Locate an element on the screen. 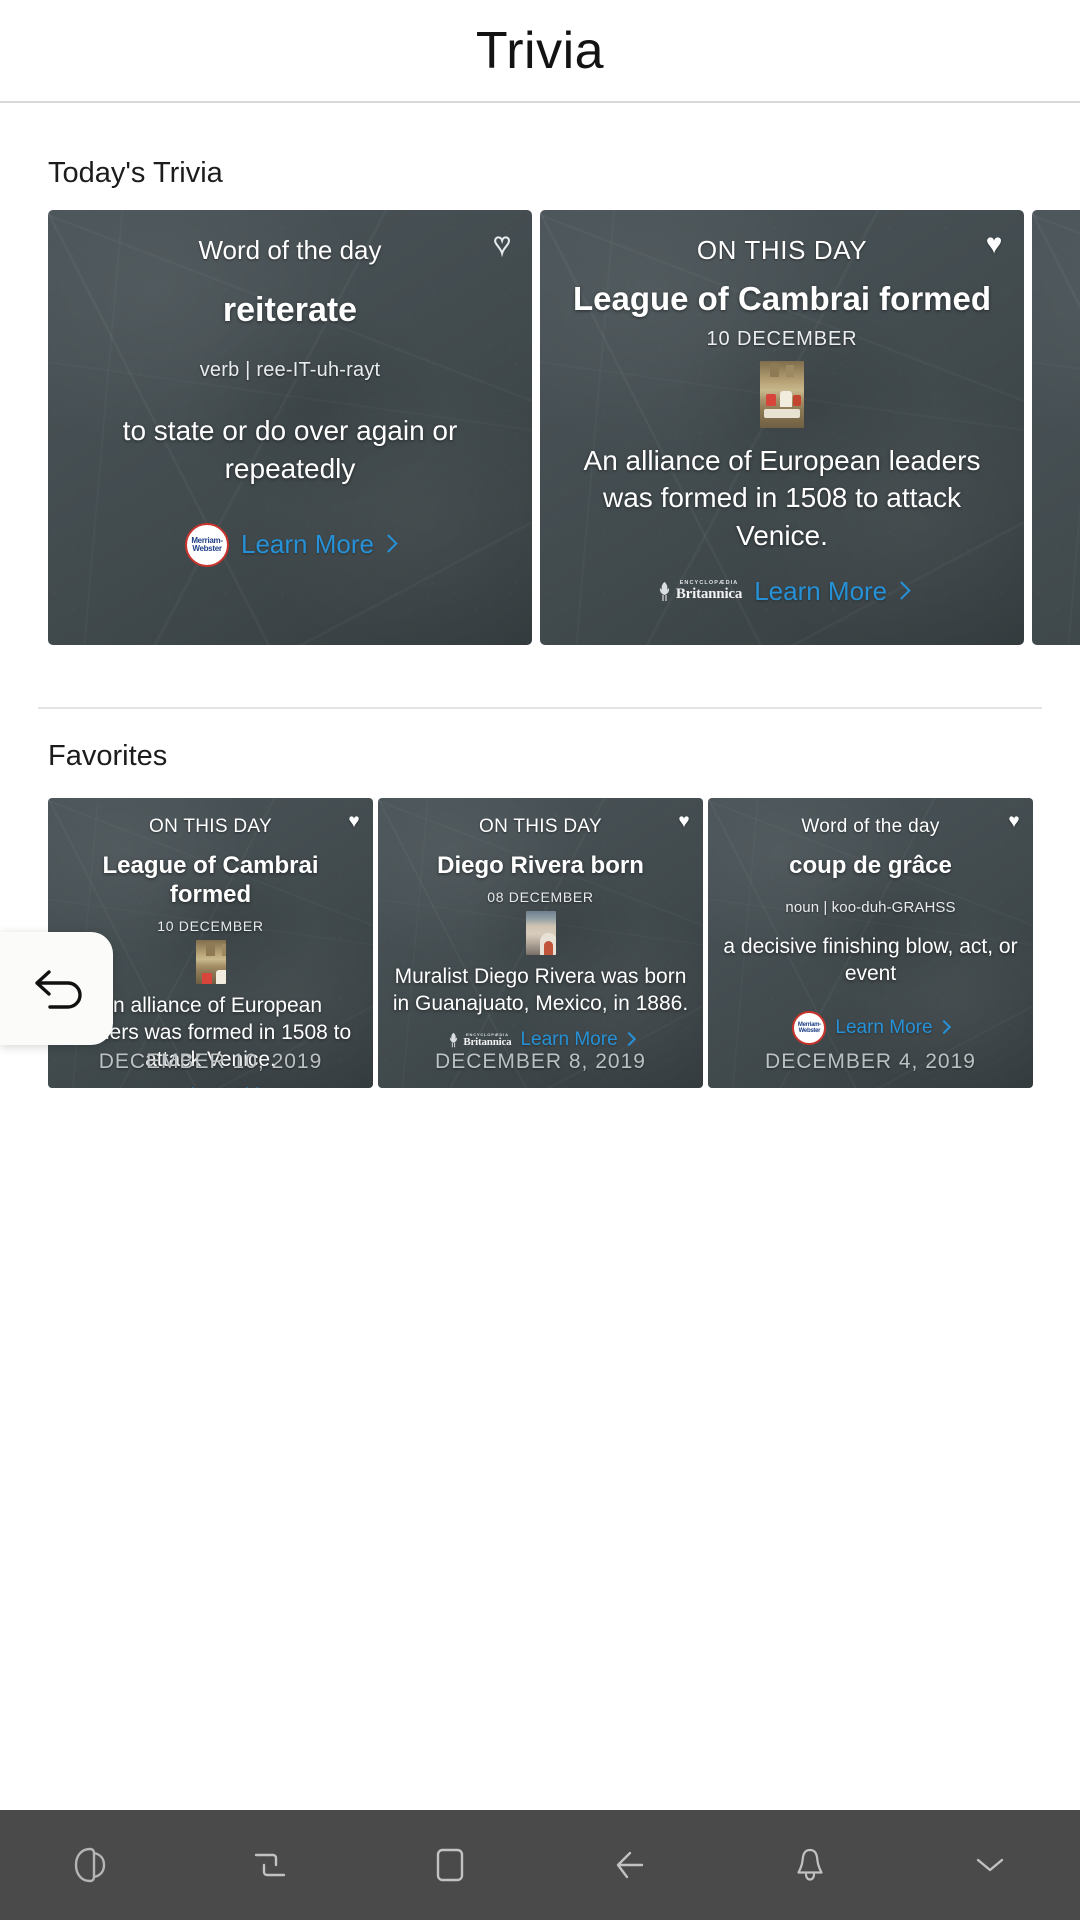  bixby-icon is located at coordinates (90, 1865).